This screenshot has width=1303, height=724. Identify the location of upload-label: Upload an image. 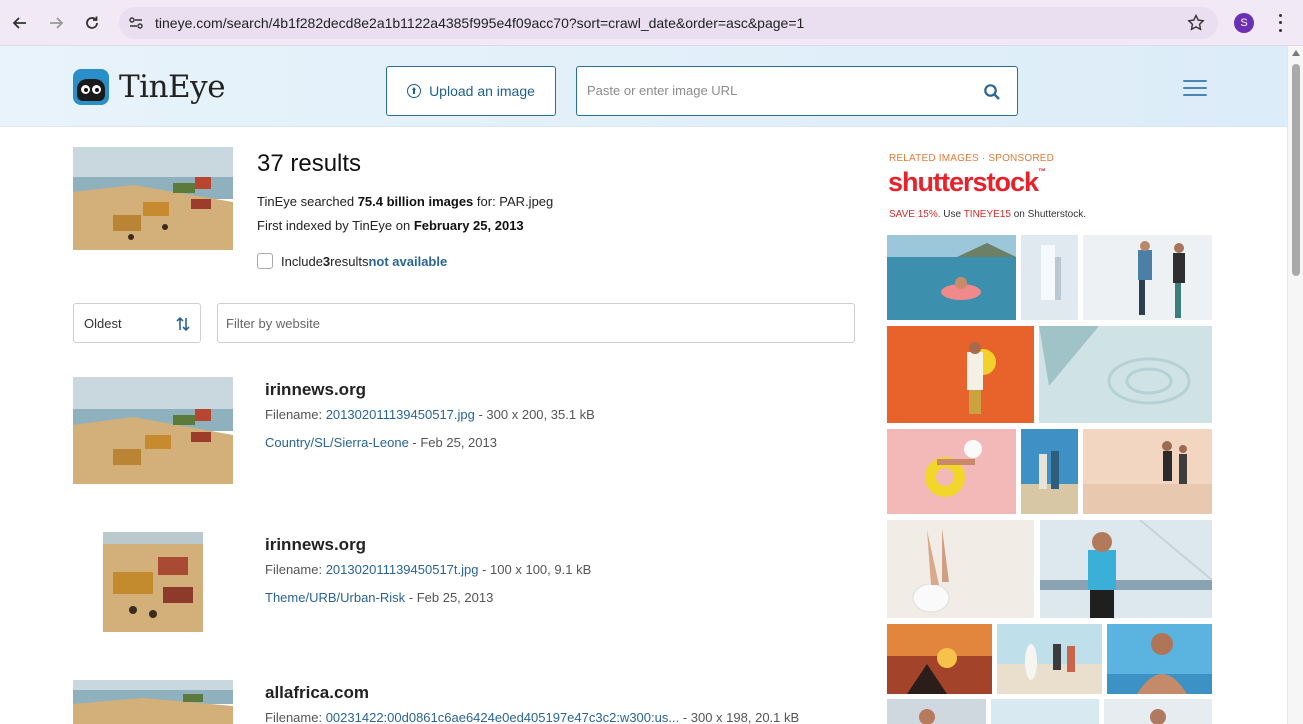
(482, 91).